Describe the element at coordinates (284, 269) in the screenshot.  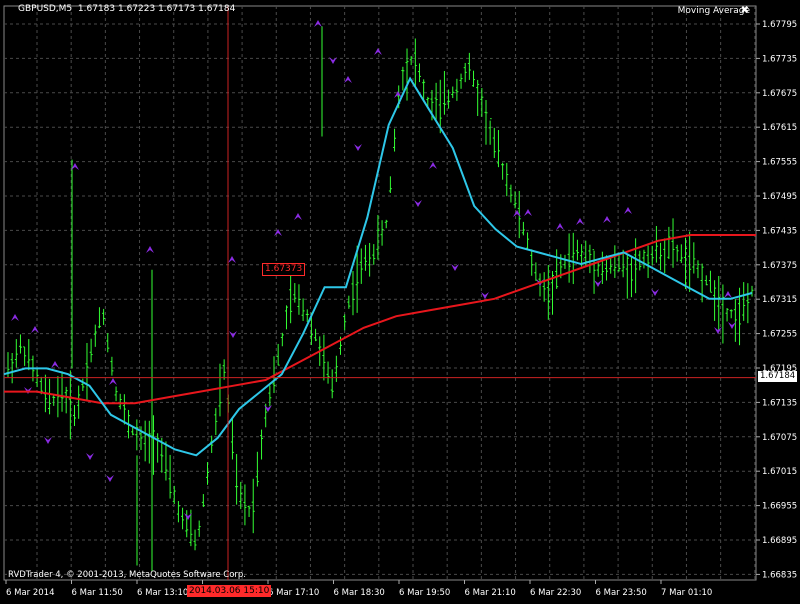
I see `crosshair-price-label: 1.67373` at that location.